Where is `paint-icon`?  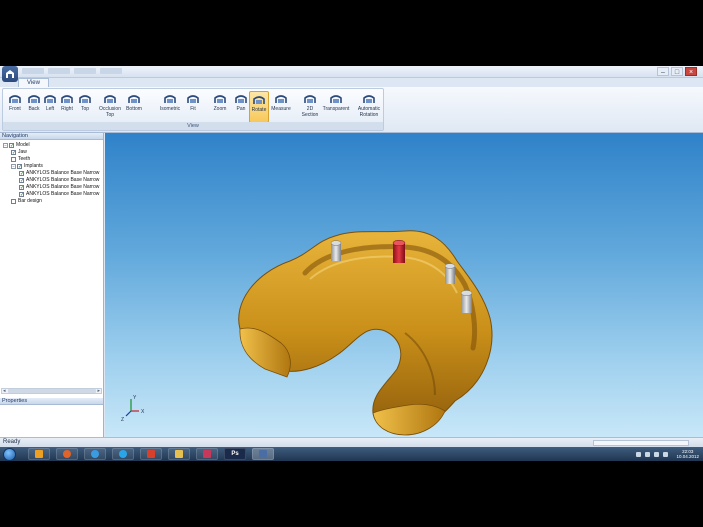 paint-icon is located at coordinates (207, 454).